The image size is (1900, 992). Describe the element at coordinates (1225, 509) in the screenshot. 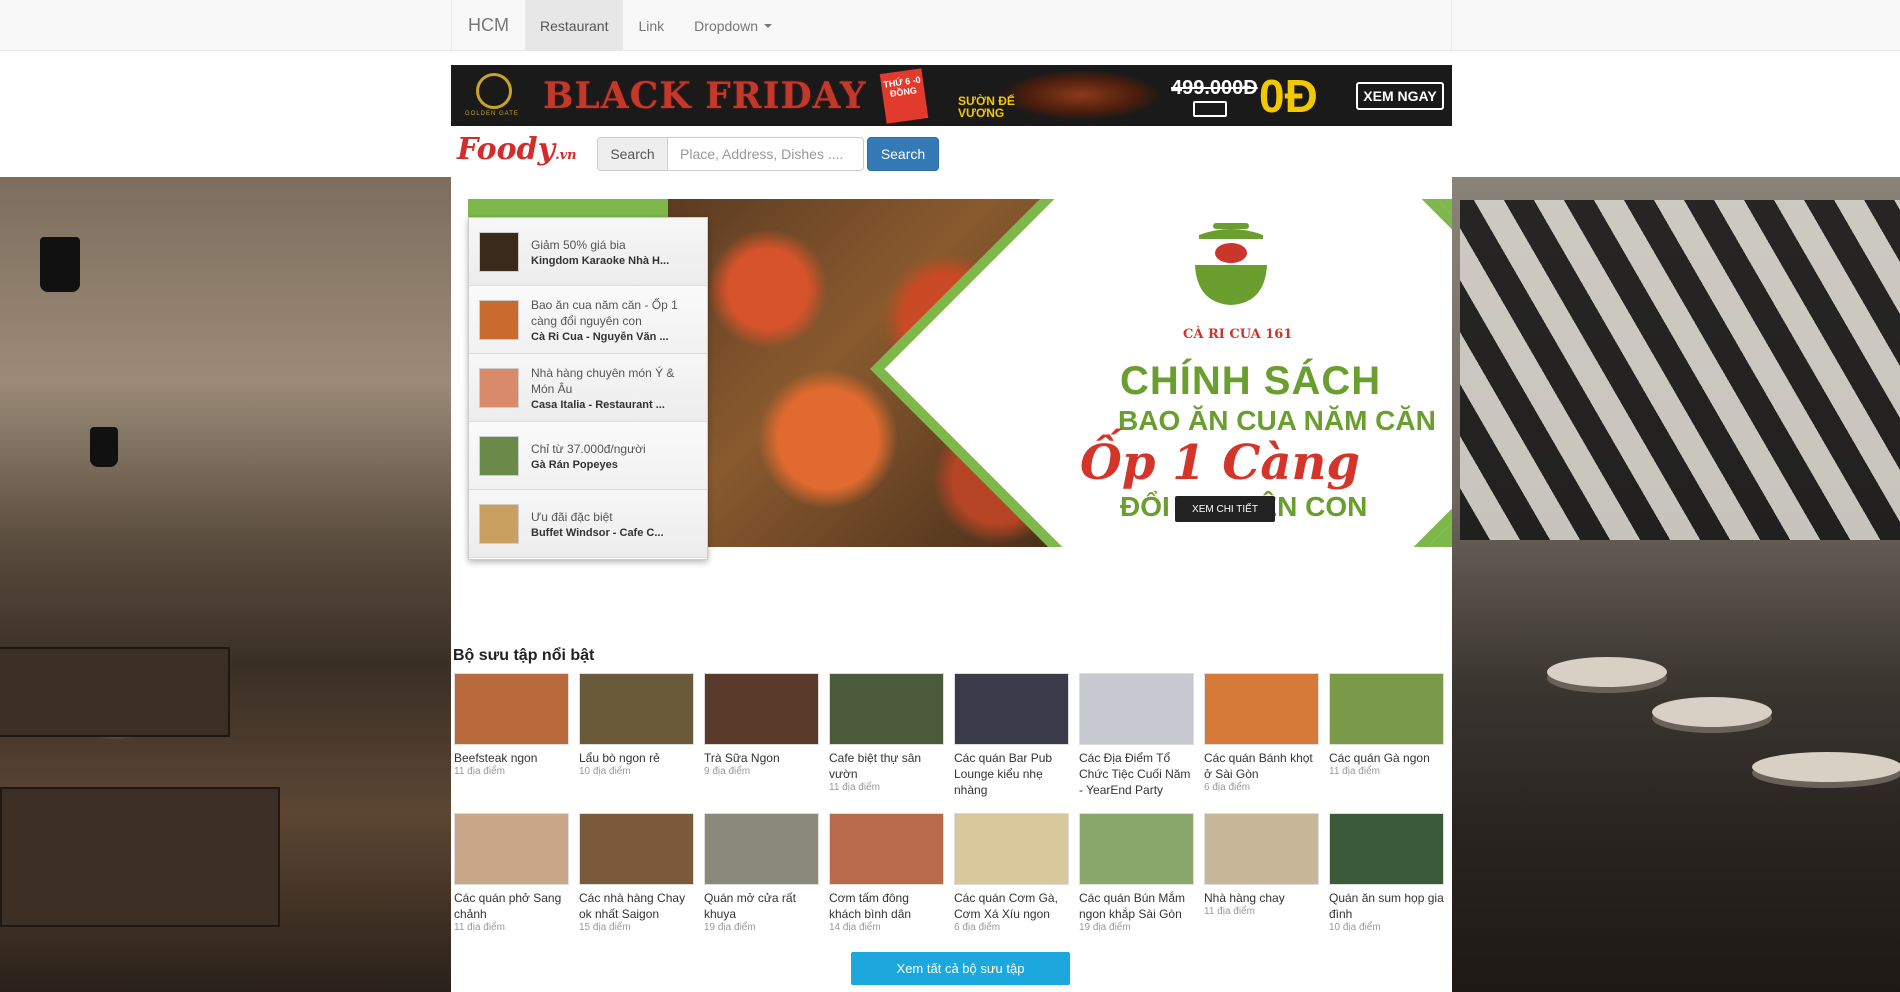

I see `hero-cta-button: XEM CHI TIẾT` at that location.